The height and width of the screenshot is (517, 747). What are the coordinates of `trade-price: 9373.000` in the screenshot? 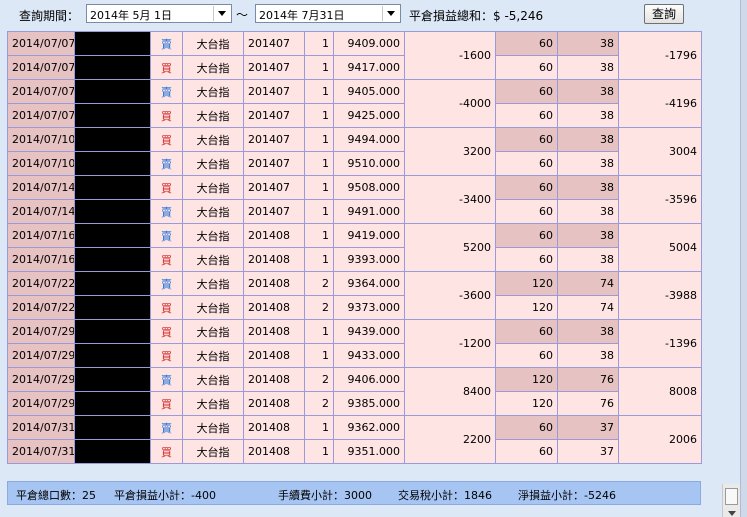 It's located at (369, 307).